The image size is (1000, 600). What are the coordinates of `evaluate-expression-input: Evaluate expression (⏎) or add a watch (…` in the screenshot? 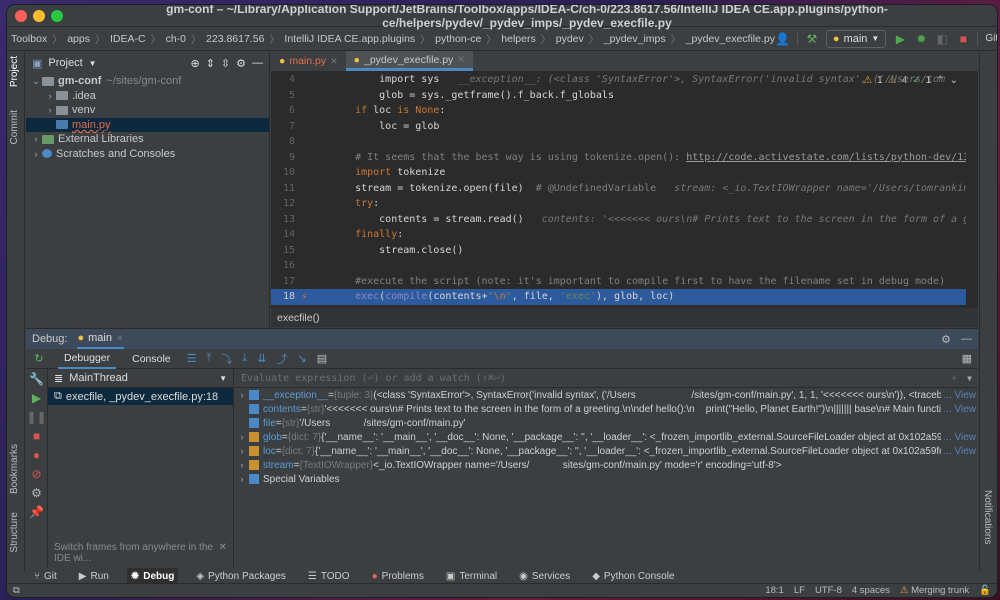 It's located at (606, 378).